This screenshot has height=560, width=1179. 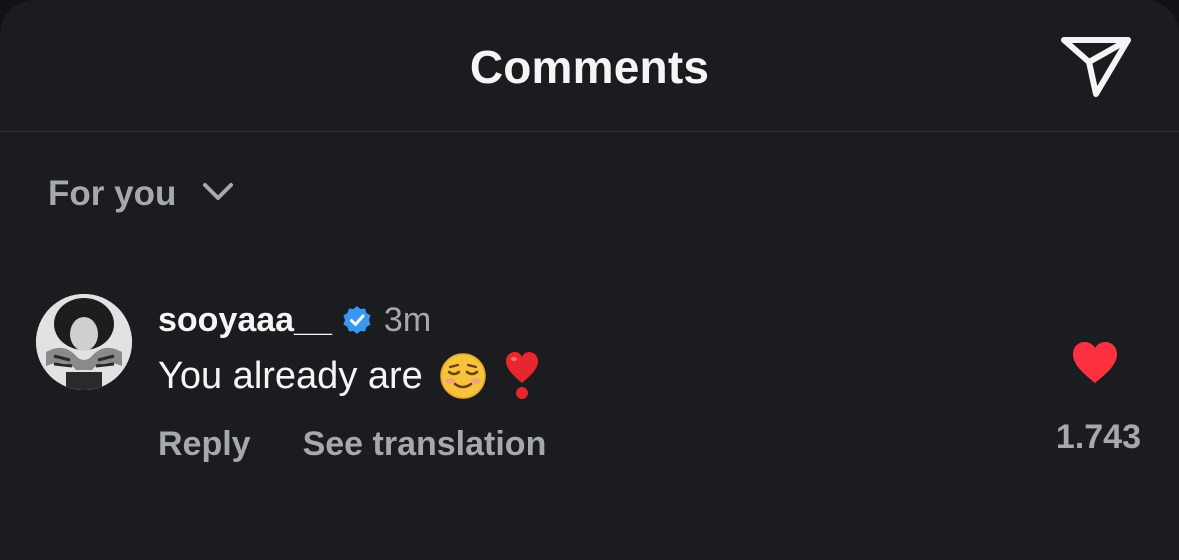 What do you see at coordinates (407, 319) in the screenshot?
I see `comment-timestamp: 3m` at bounding box center [407, 319].